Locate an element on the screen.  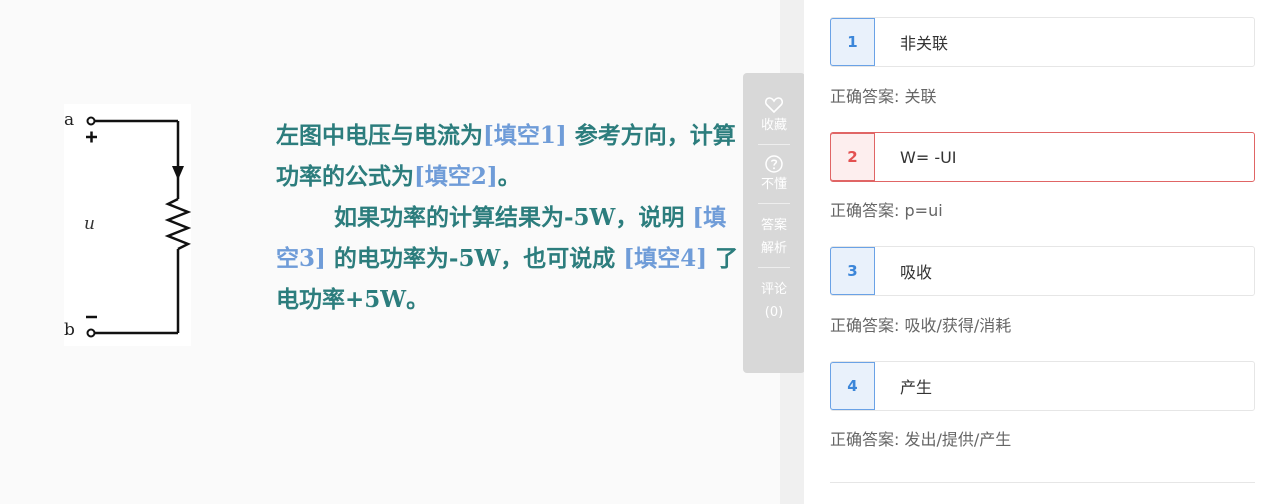
question-line2-post: 。 is located at coordinates (509, 176).